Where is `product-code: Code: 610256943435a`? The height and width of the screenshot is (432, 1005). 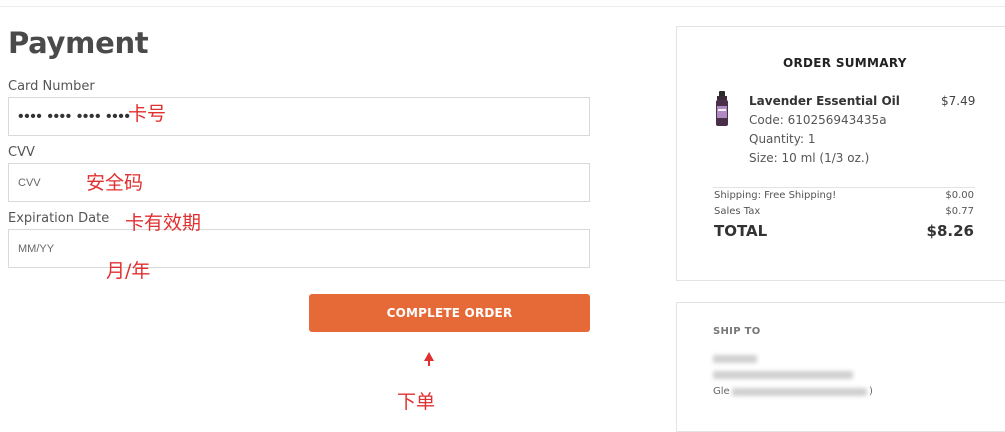
product-code: Code: 610256943435a is located at coordinates (818, 120).